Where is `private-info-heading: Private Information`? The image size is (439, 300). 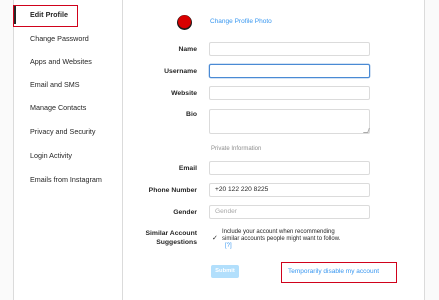
private-info-heading: Private Information is located at coordinates (236, 149).